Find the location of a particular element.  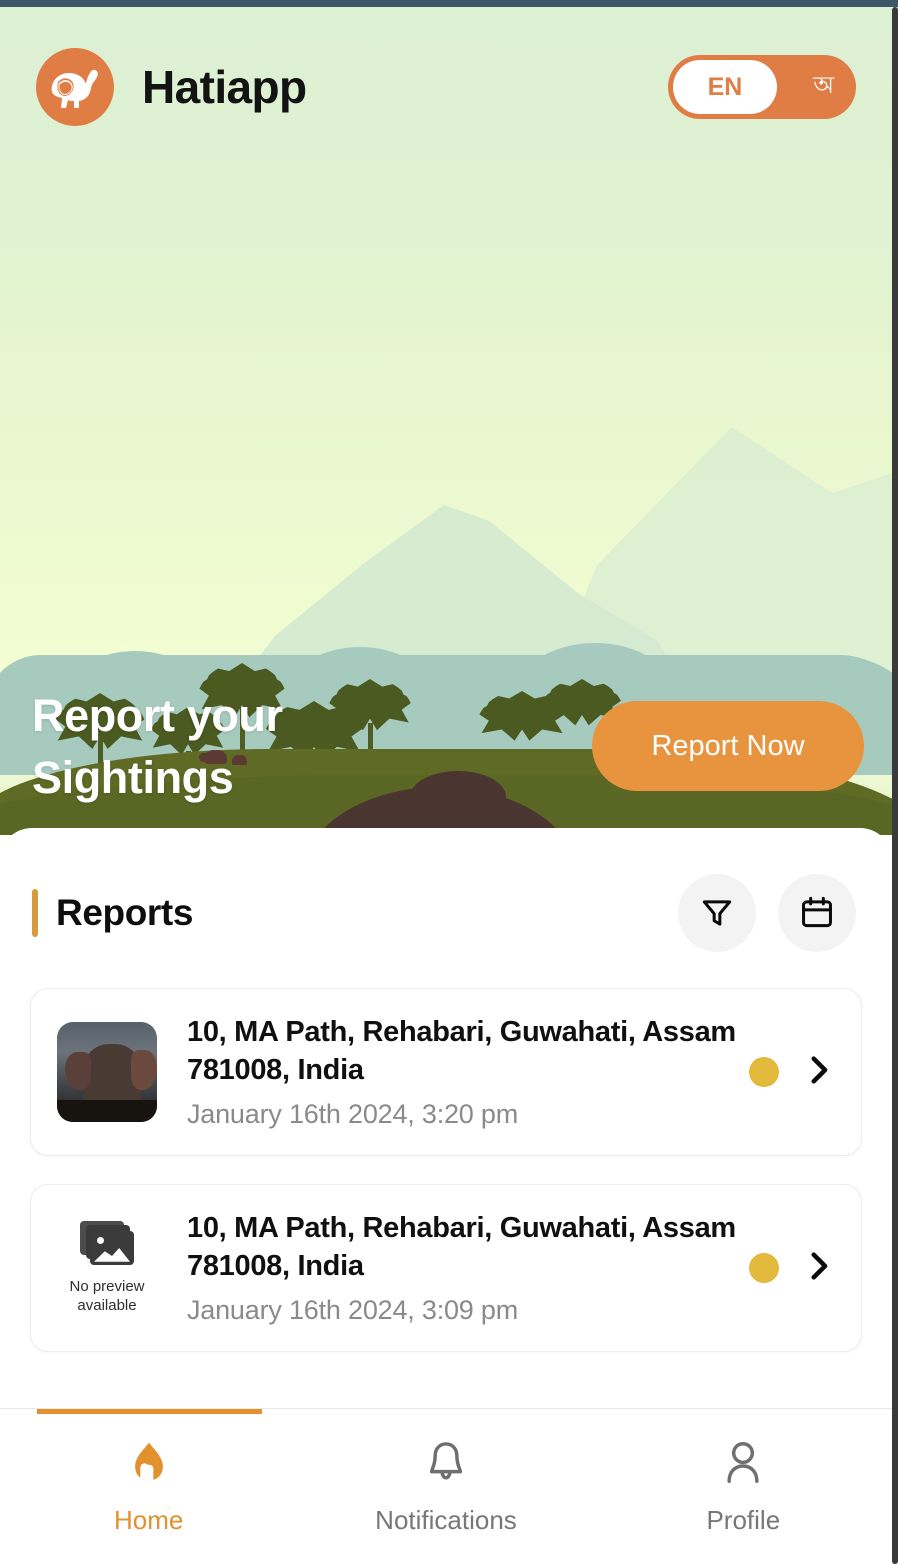

no-preview-line1: No preview is located at coordinates (107, 1286).